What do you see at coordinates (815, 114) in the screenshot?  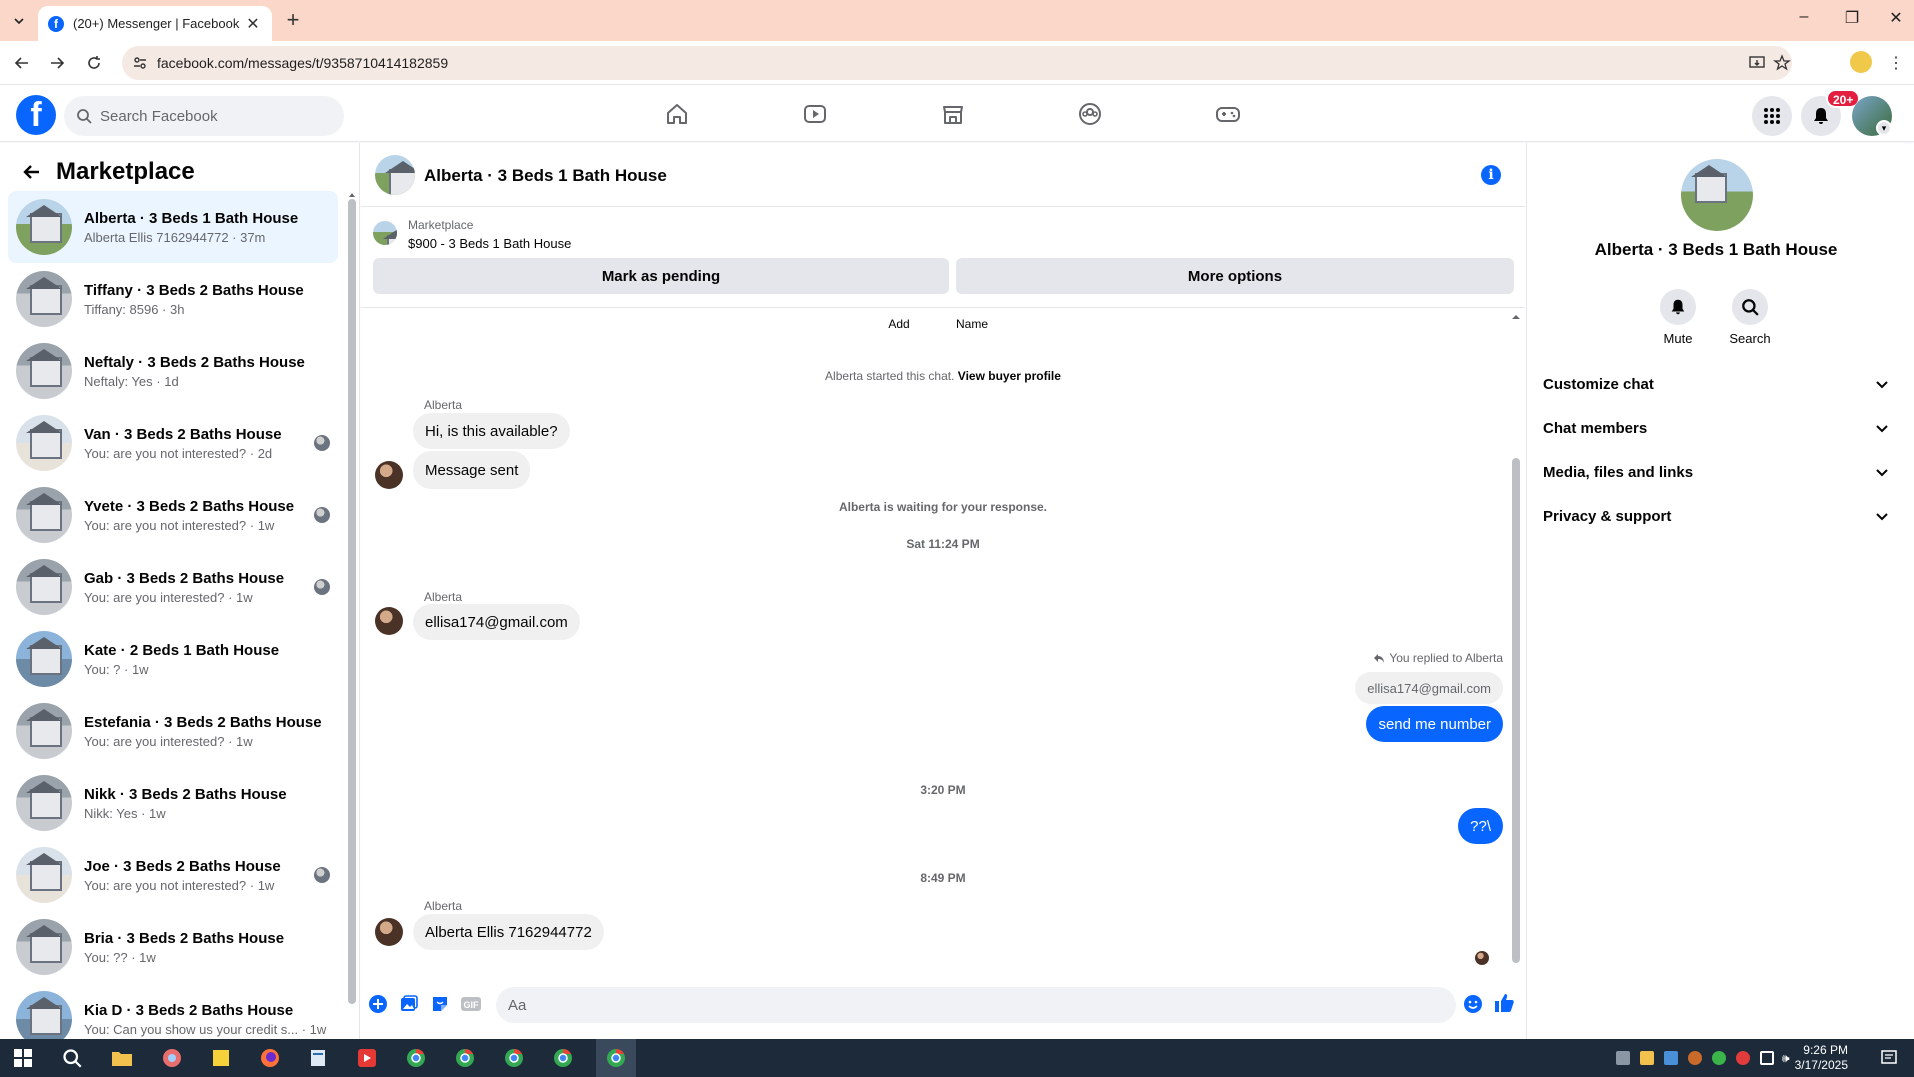 I see `nav-video` at bounding box center [815, 114].